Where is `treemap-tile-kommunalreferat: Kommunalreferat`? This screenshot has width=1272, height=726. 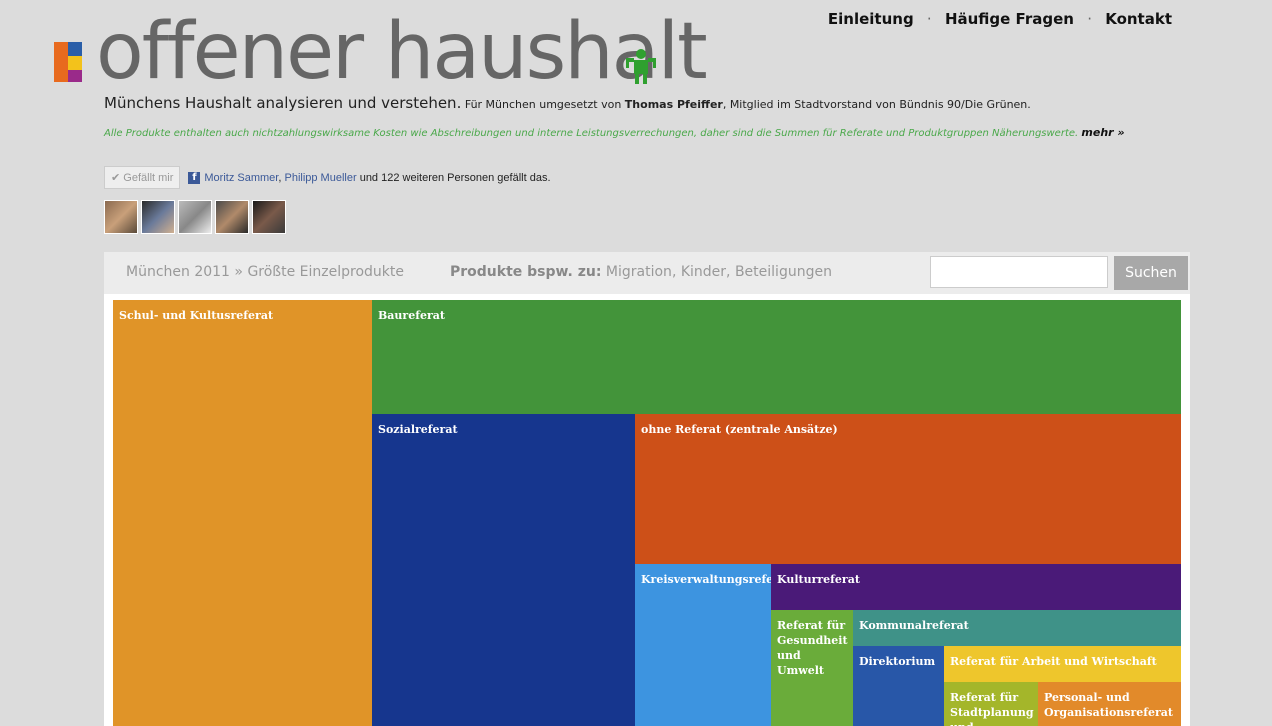 treemap-tile-kommunalreferat: Kommunalreferat is located at coordinates (1017, 628).